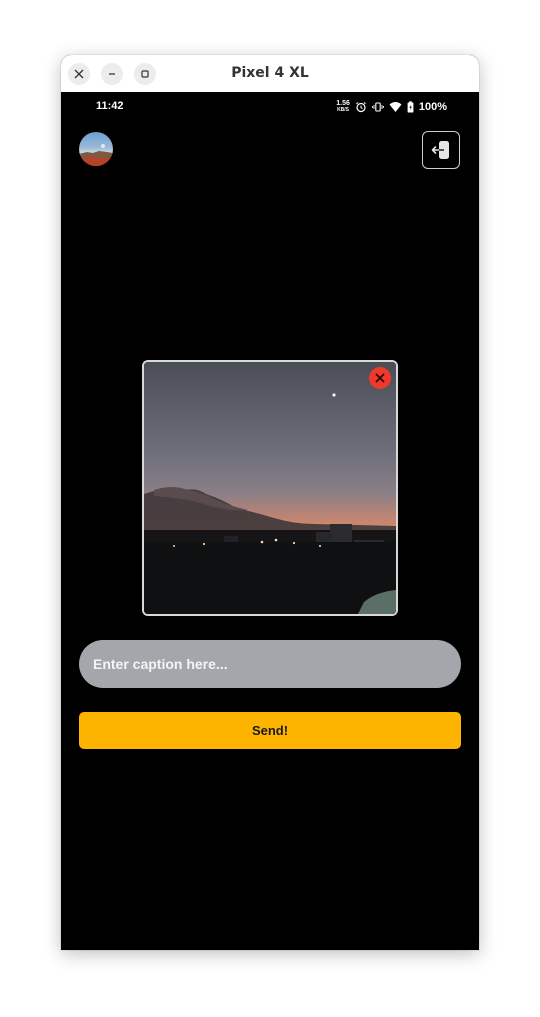  What do you see at coordinates (270, 730) in the screenshot?
I see `send-button: Send!` at bounding box center [270, 730].